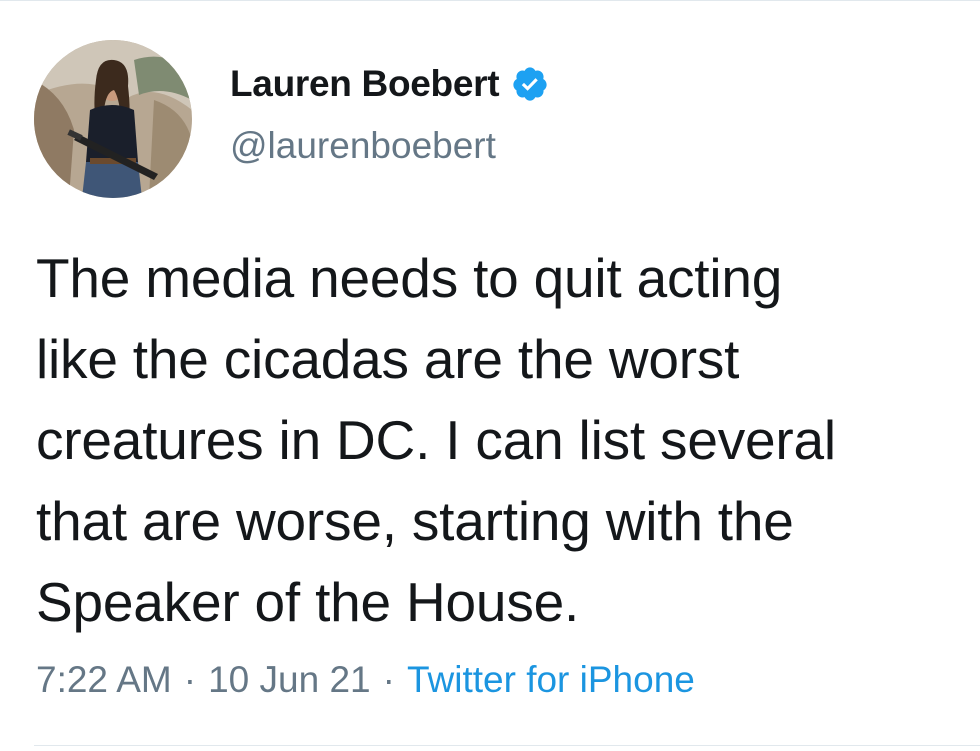 This screenshot has height=751, width=980. Describe the element at coordinates (289, 680) in the screenshot. I see `tweet-date: 10 Jun 21` at that location.